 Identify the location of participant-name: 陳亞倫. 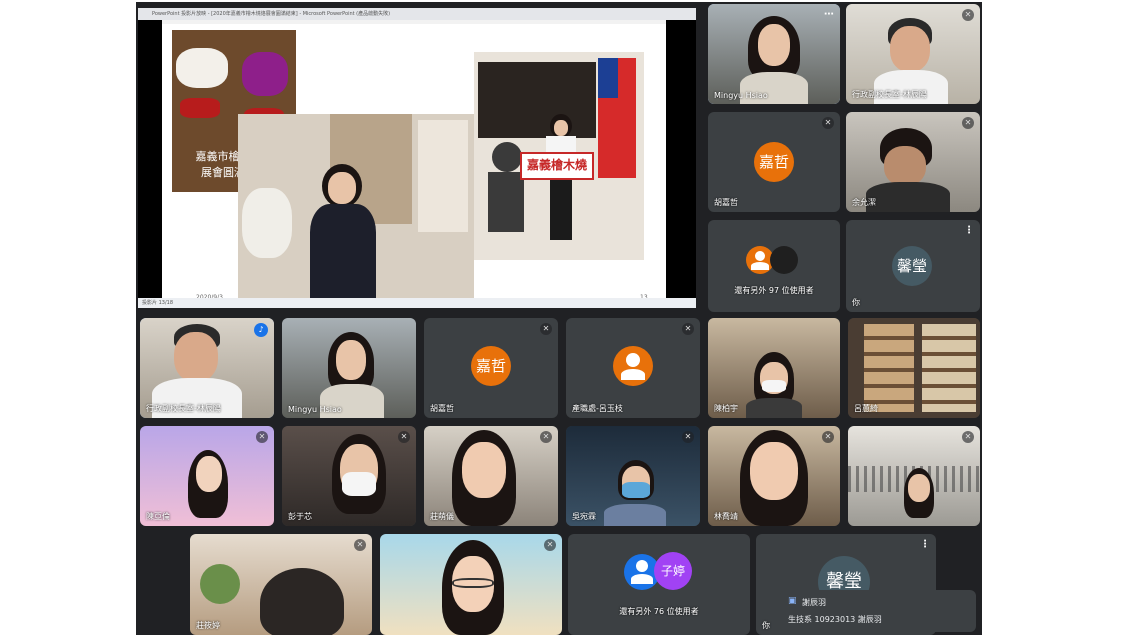
(158, 516).